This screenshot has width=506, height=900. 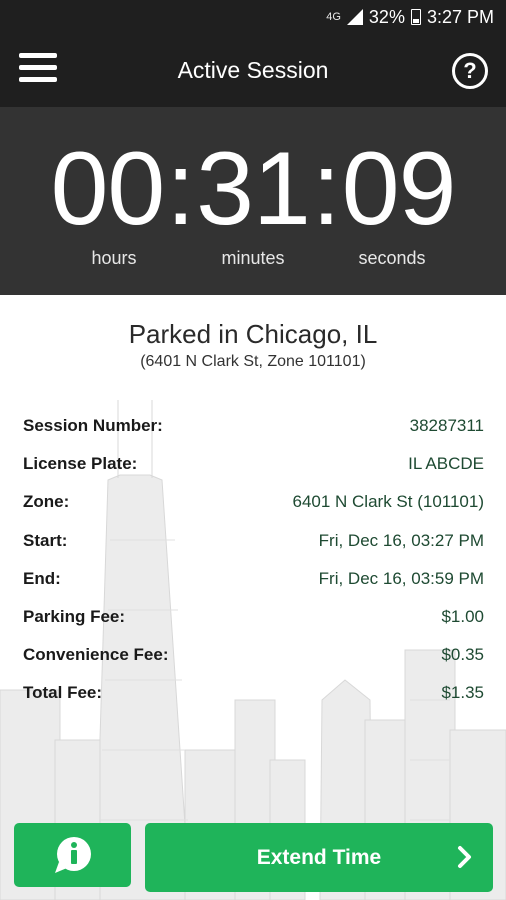 What do you see at coordinates (93, 425) in the screenshot?
I see `detail-label: Session Number:` at bounding box center [93, 425].